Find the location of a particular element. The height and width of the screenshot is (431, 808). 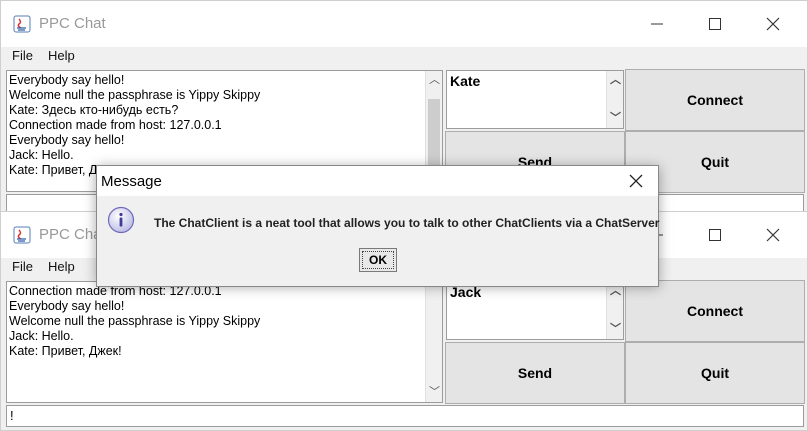

send-button: Send is located at coordinates (535, 373).